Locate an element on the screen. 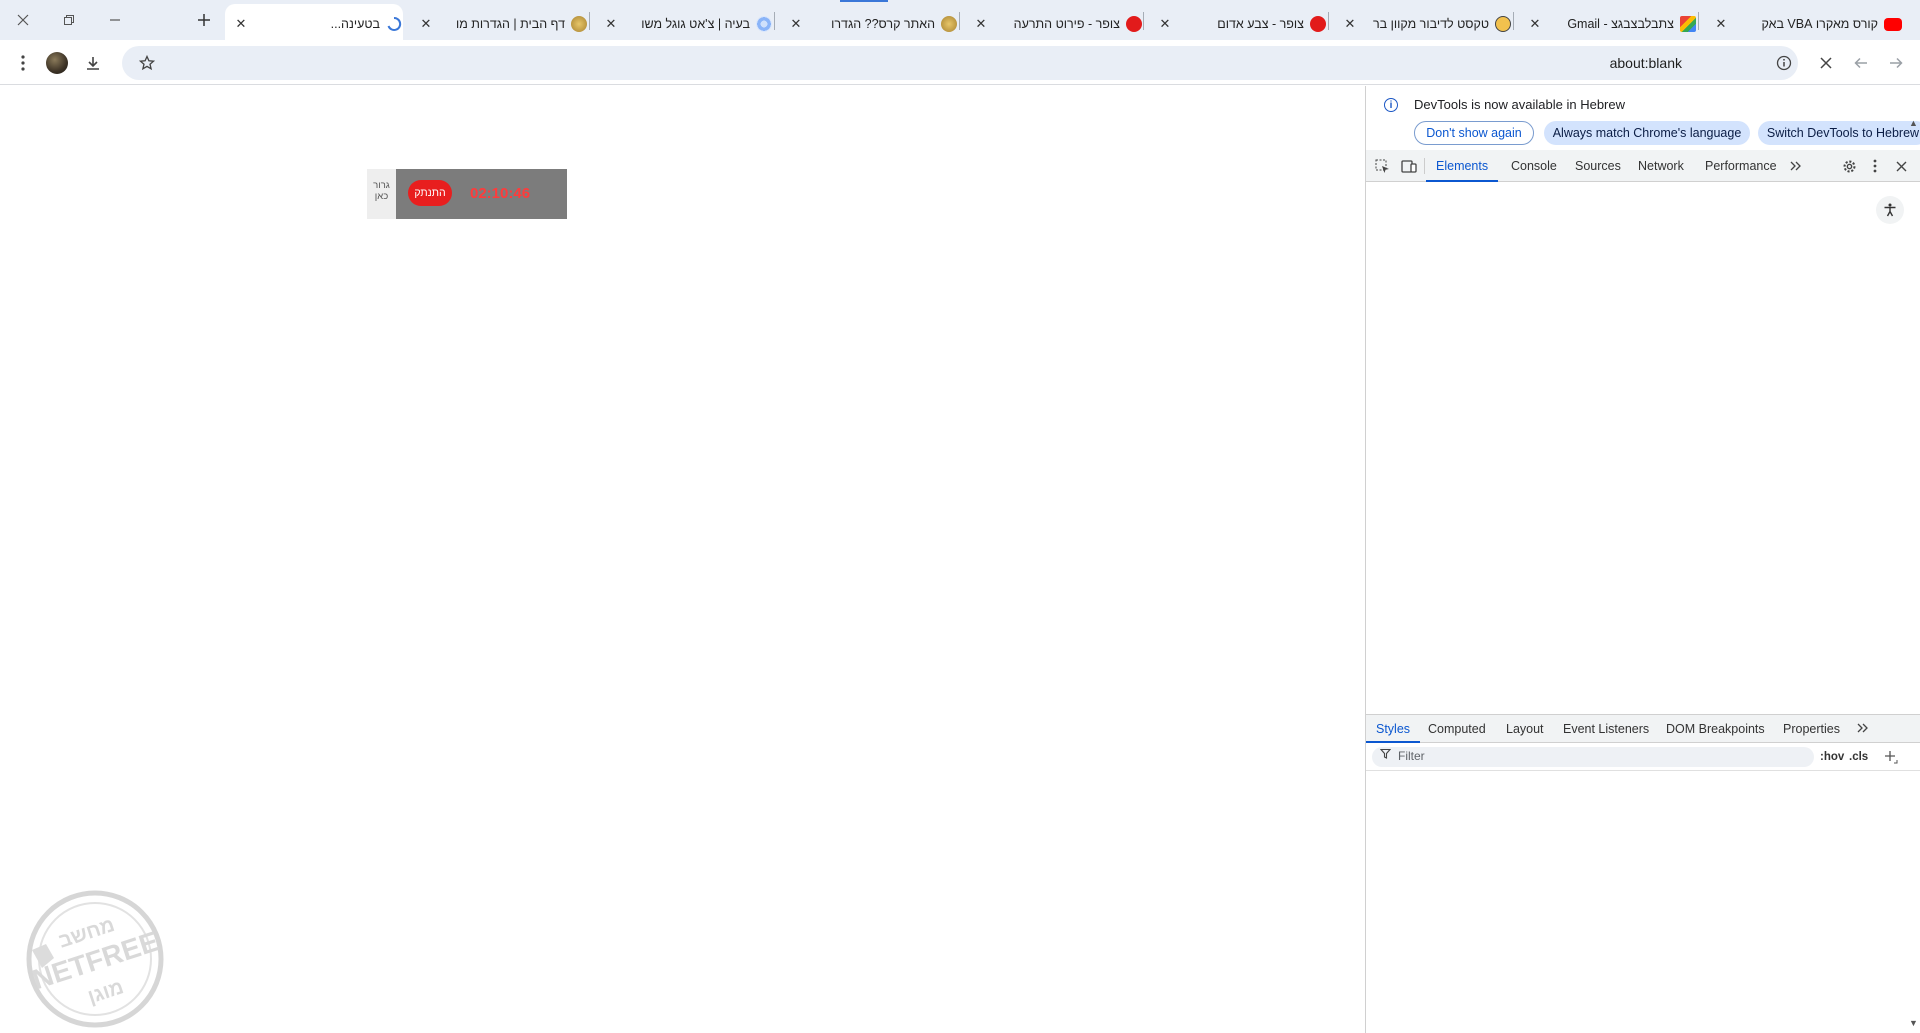  more-tabs-button is located at coordinates (1796, 166).